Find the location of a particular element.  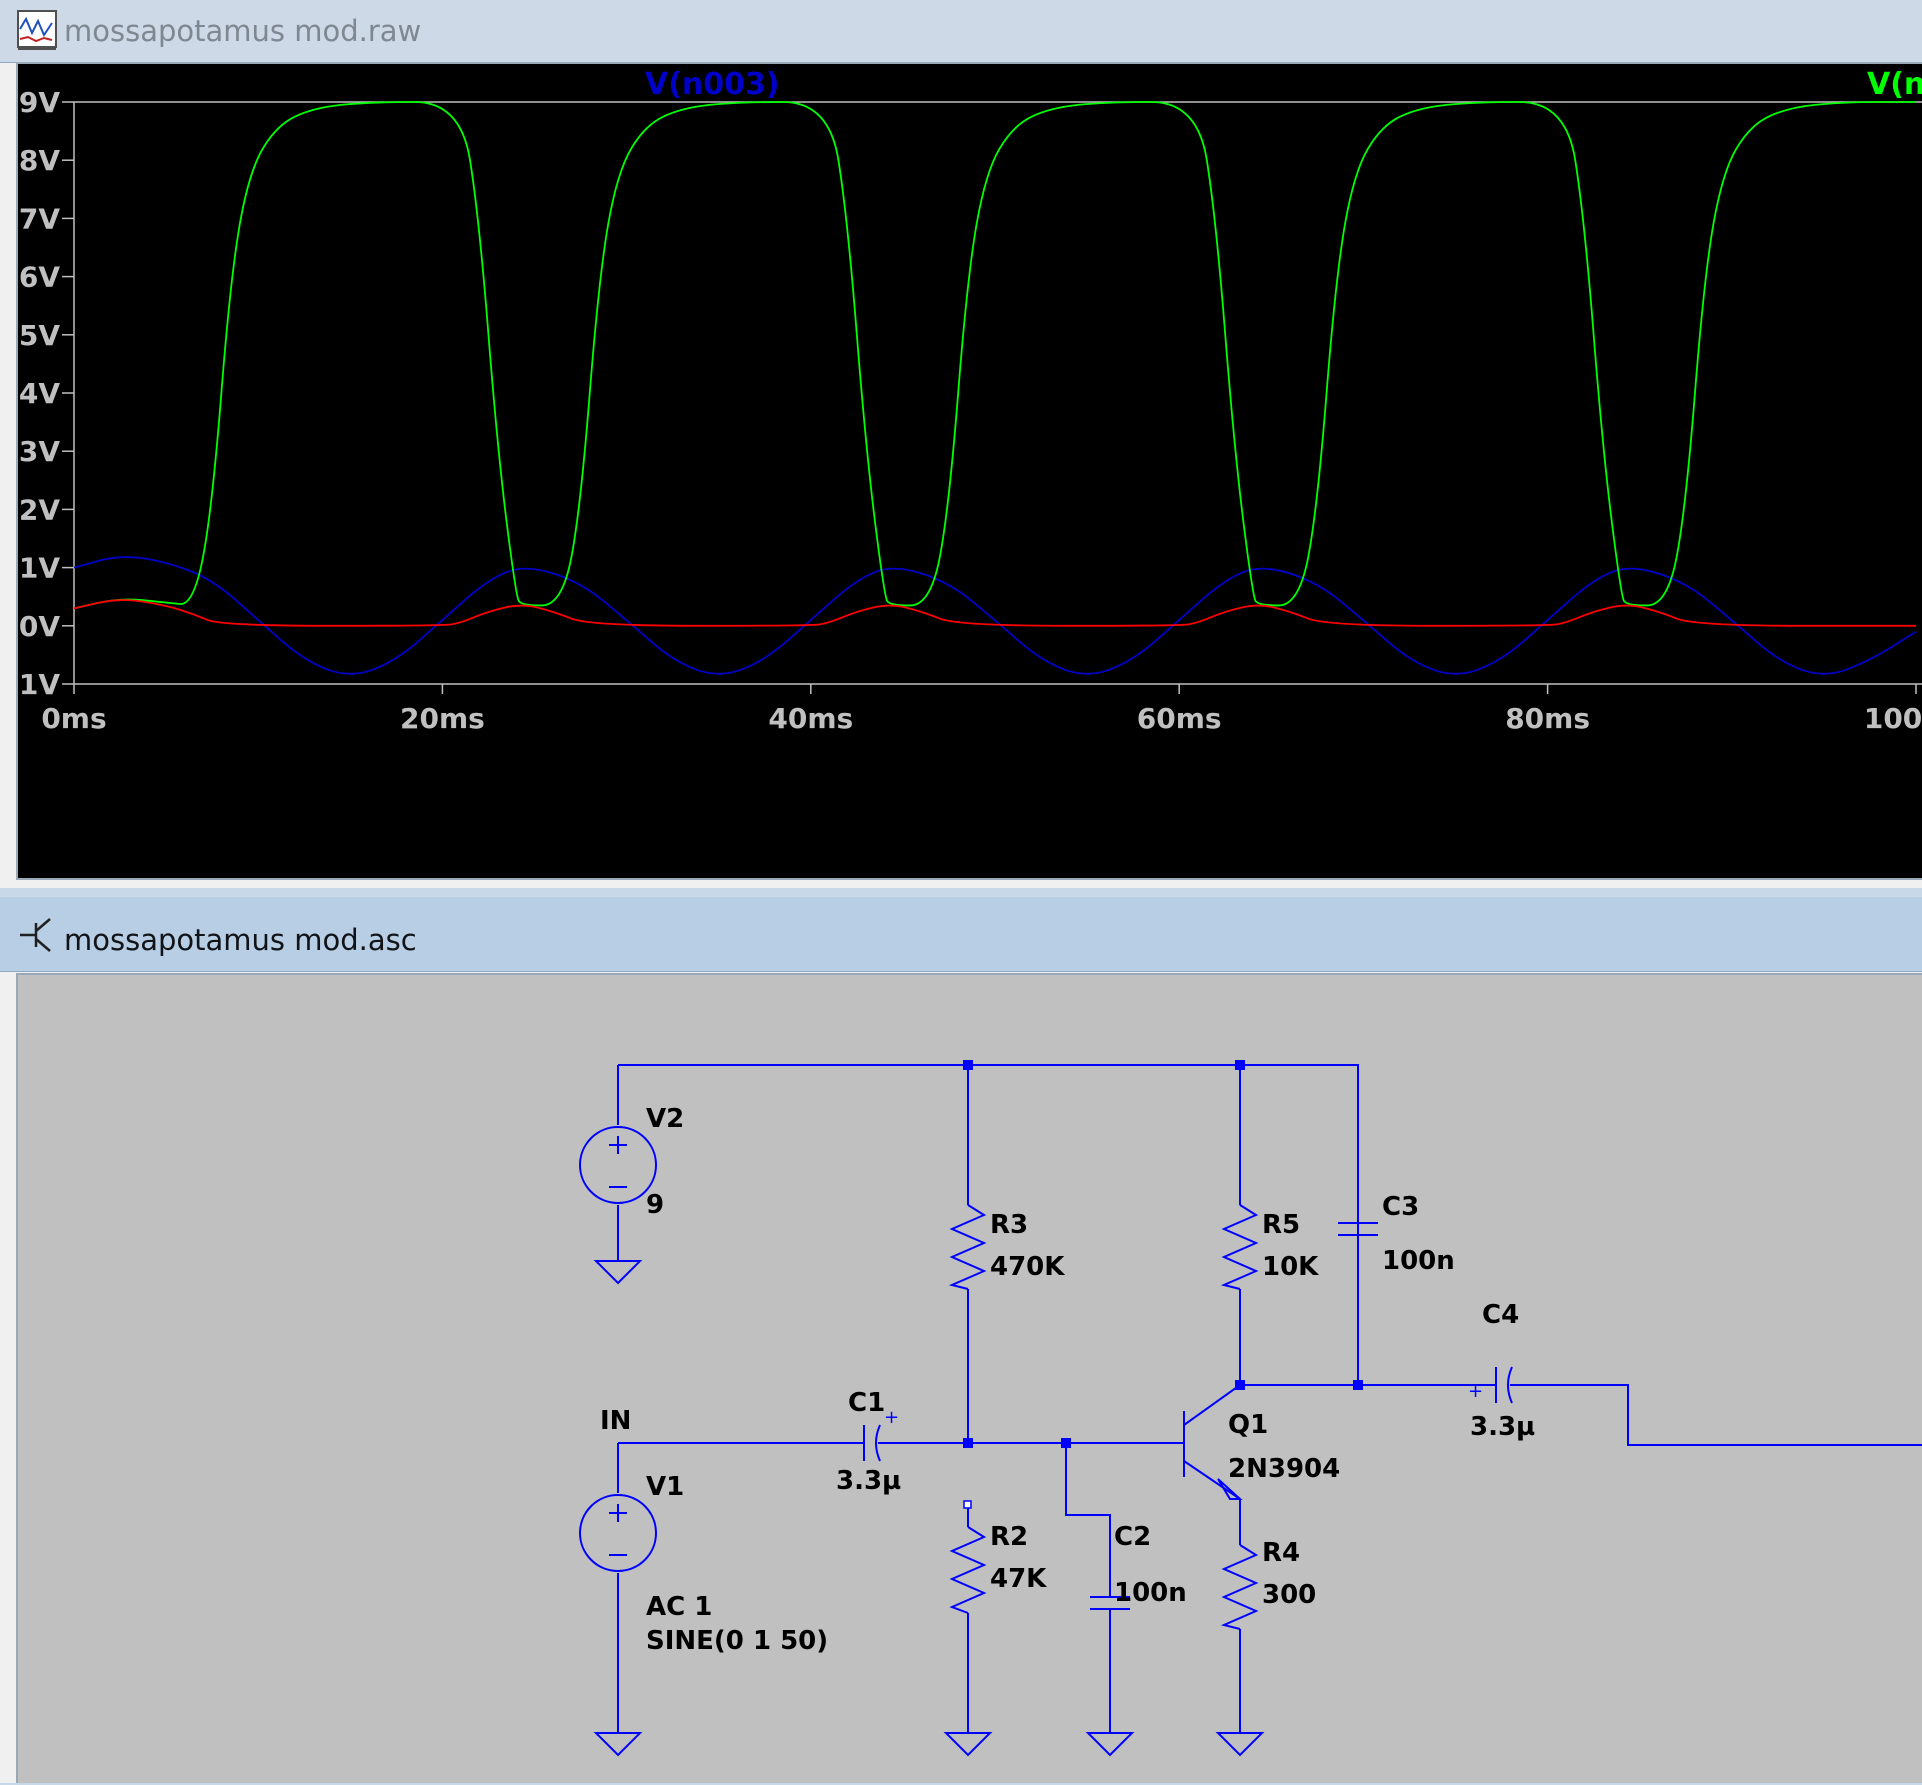

r4-value: 300 is located at coordinates (1289, 1595).